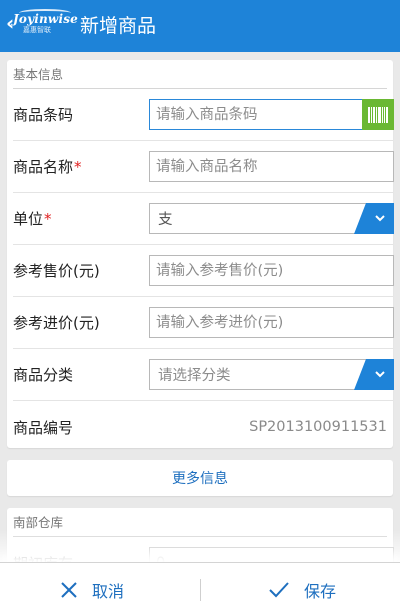 This screenshot has height=615, width=400. I want to click on cancel-button: 取消, so click(92, 589).